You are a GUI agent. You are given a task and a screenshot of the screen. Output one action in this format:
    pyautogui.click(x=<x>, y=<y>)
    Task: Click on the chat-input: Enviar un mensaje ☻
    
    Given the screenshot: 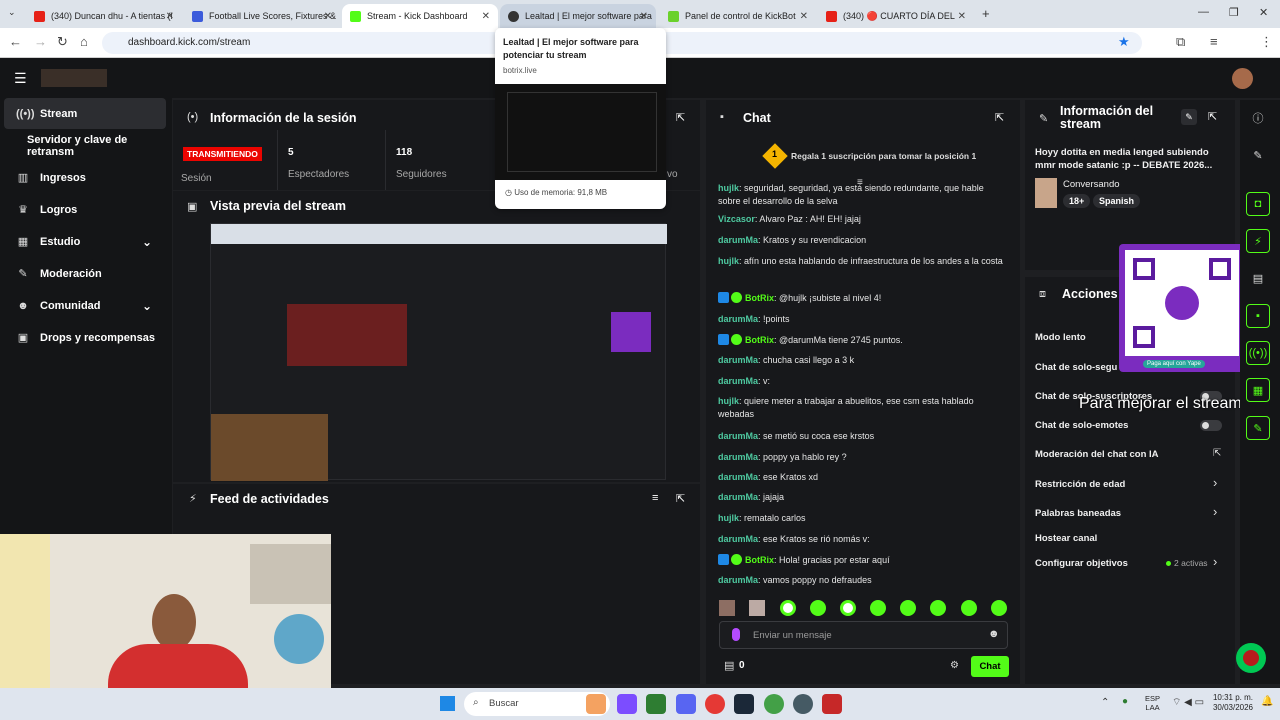 What is the action you would take?
    pyautogui.click(x=863, y=635)
    